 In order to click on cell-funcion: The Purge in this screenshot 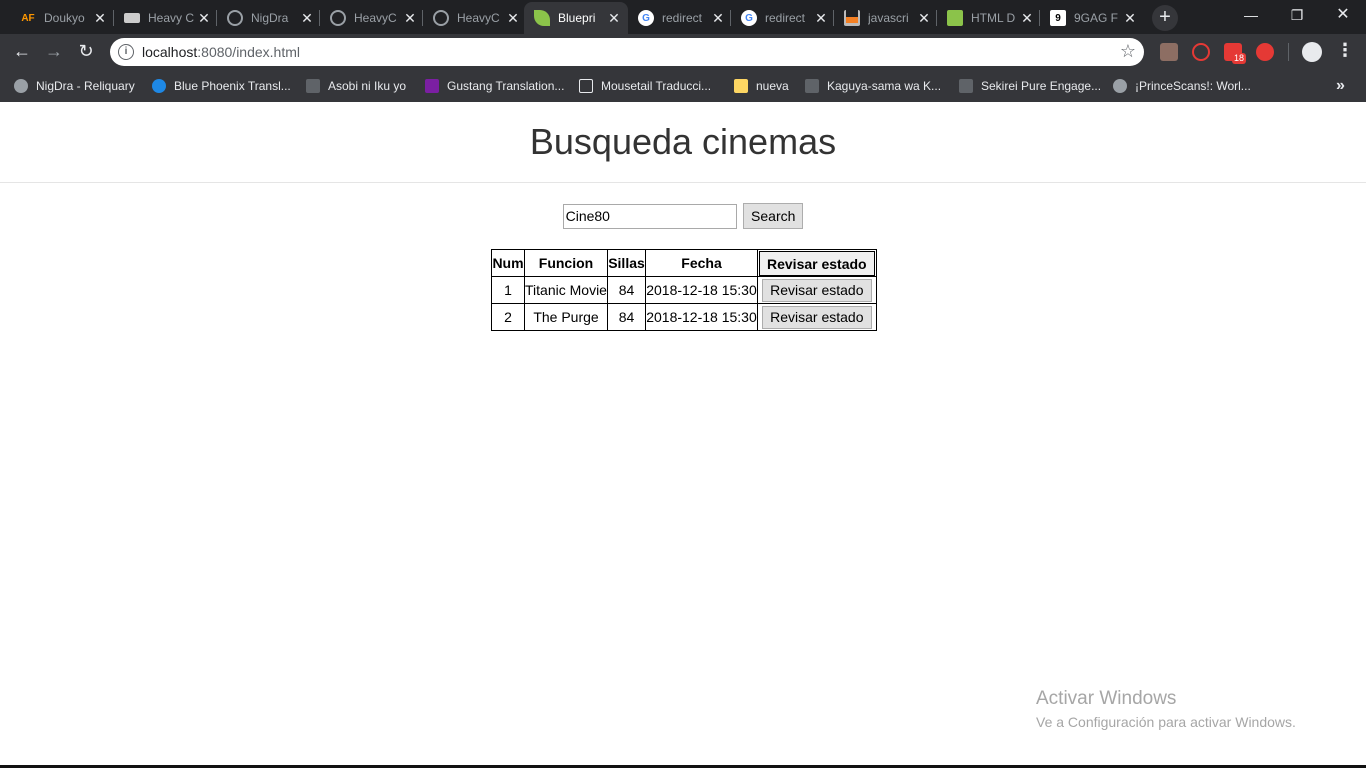, I will do `click(566, 317)`.